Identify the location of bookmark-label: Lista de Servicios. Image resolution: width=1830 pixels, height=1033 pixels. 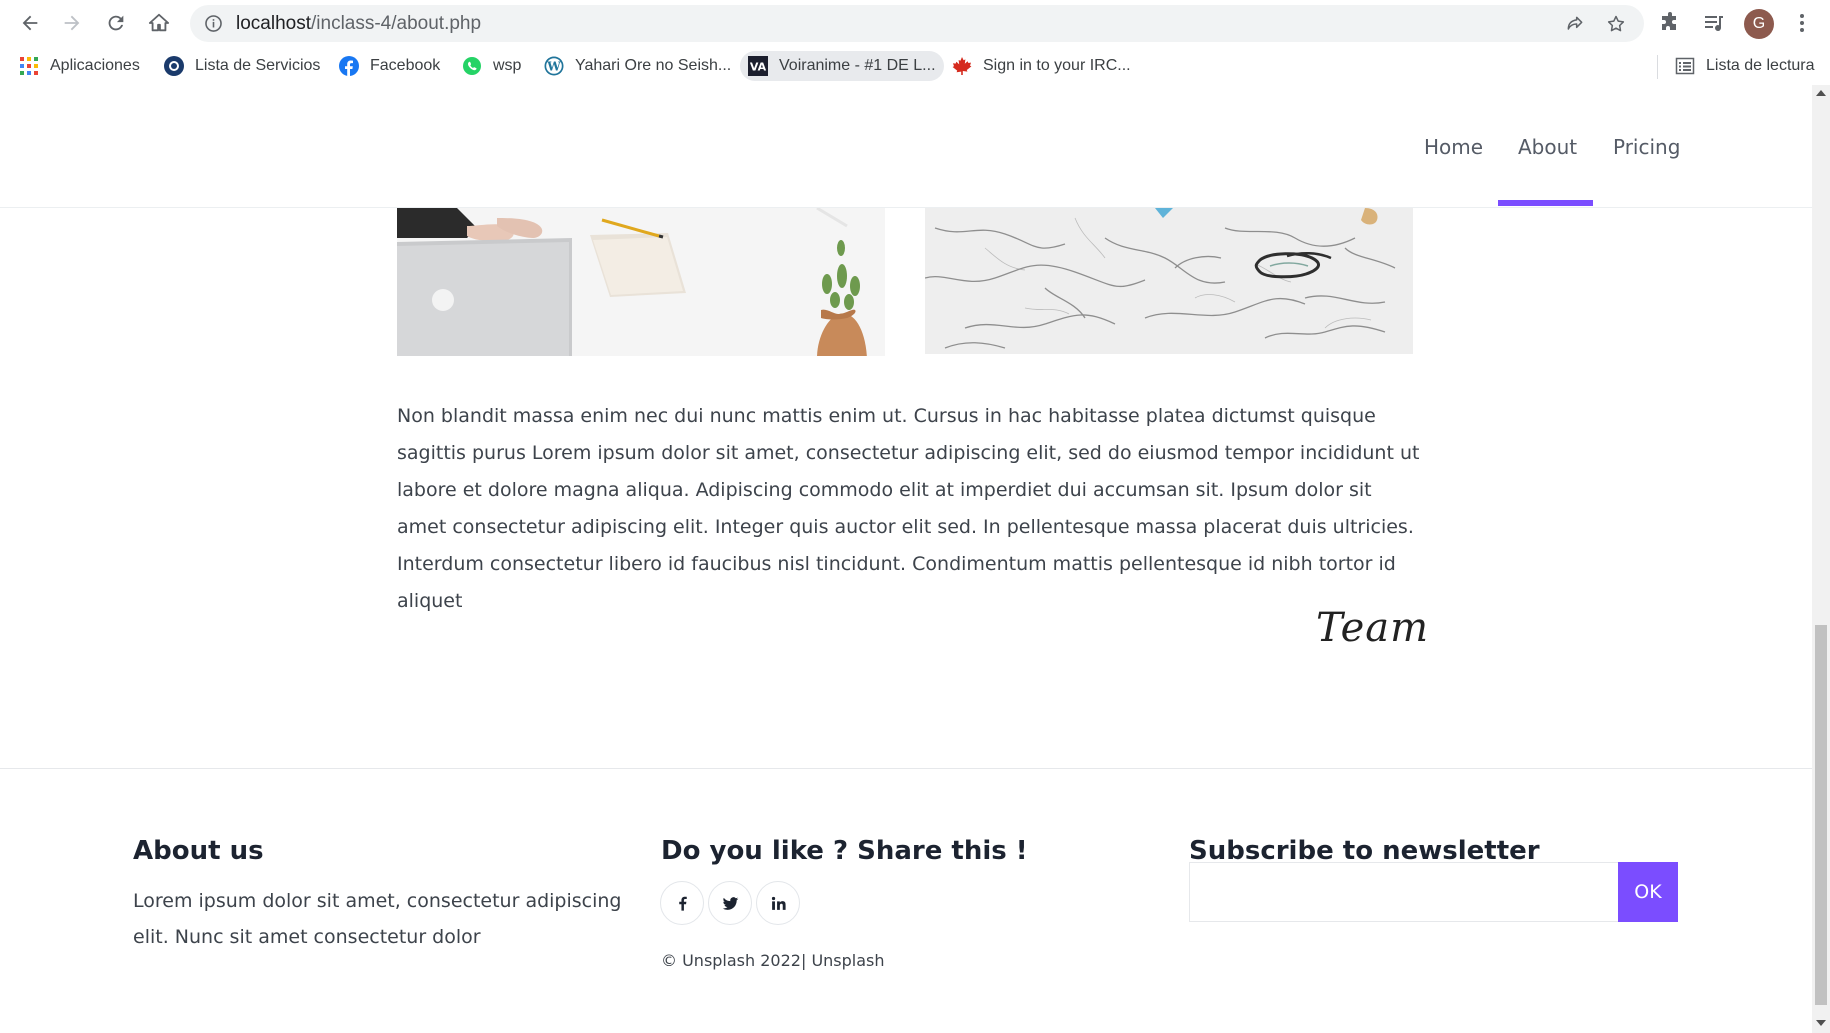
(258, 65).